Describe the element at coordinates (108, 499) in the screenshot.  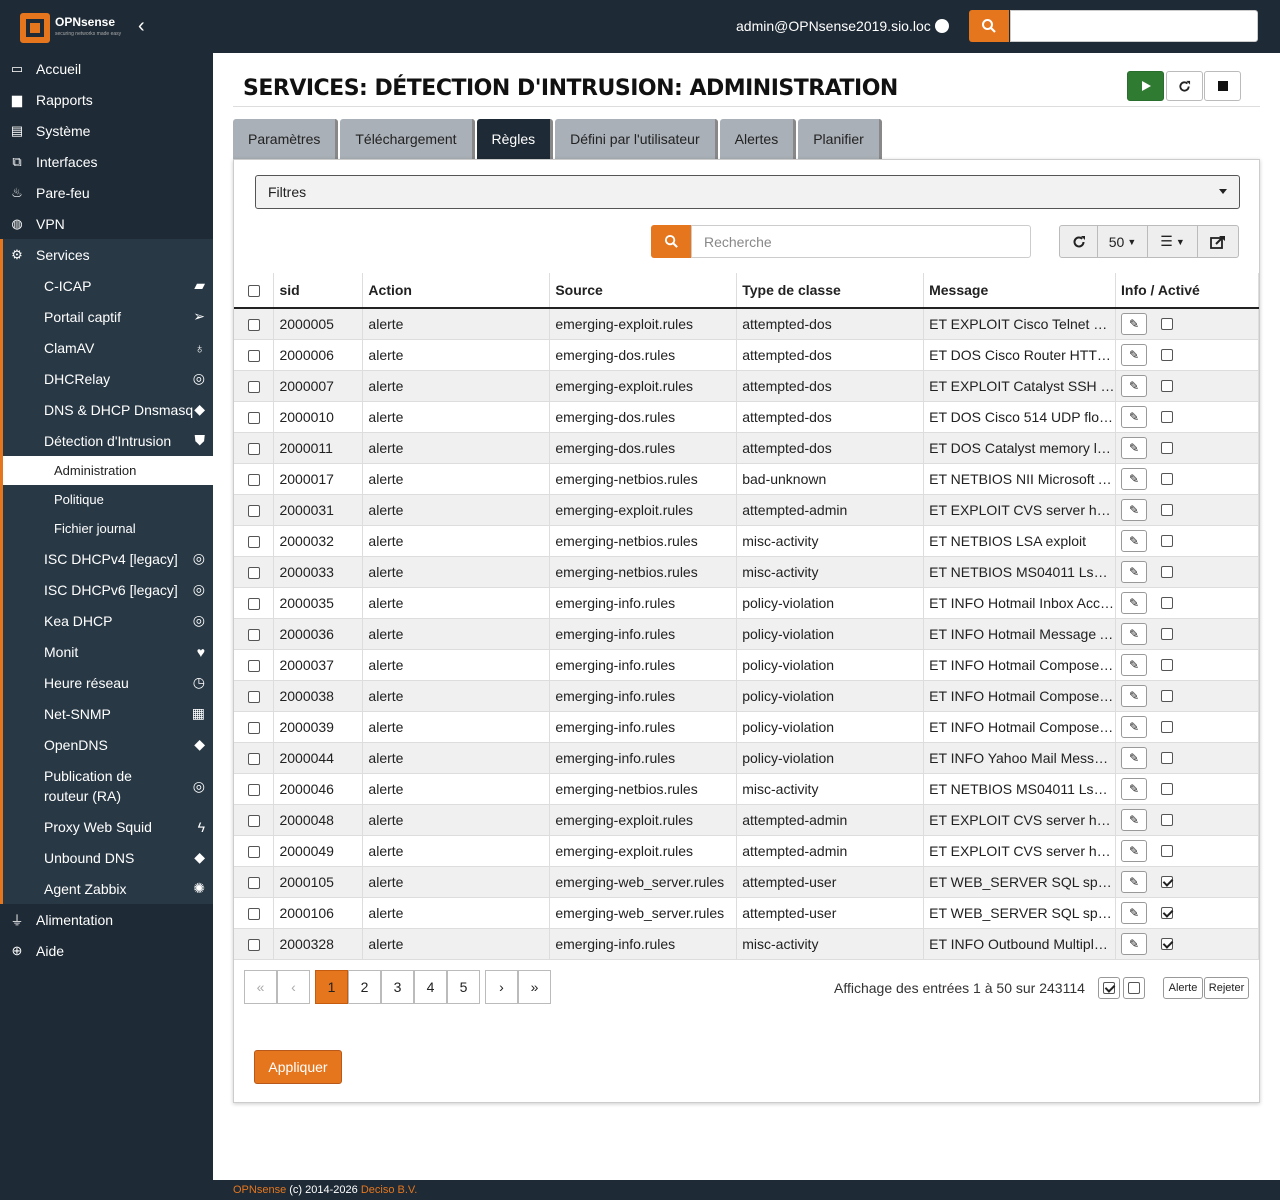
I see `sidebar-subitem-politique: Politique` at that location.